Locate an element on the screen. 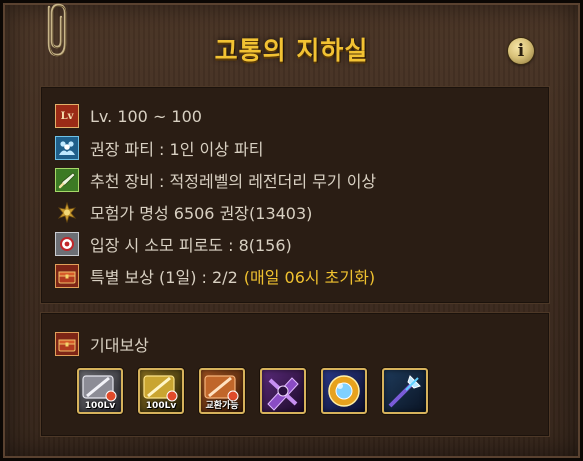  expected-rewards-header: 기대보상 is located at coordinates (102, 344).